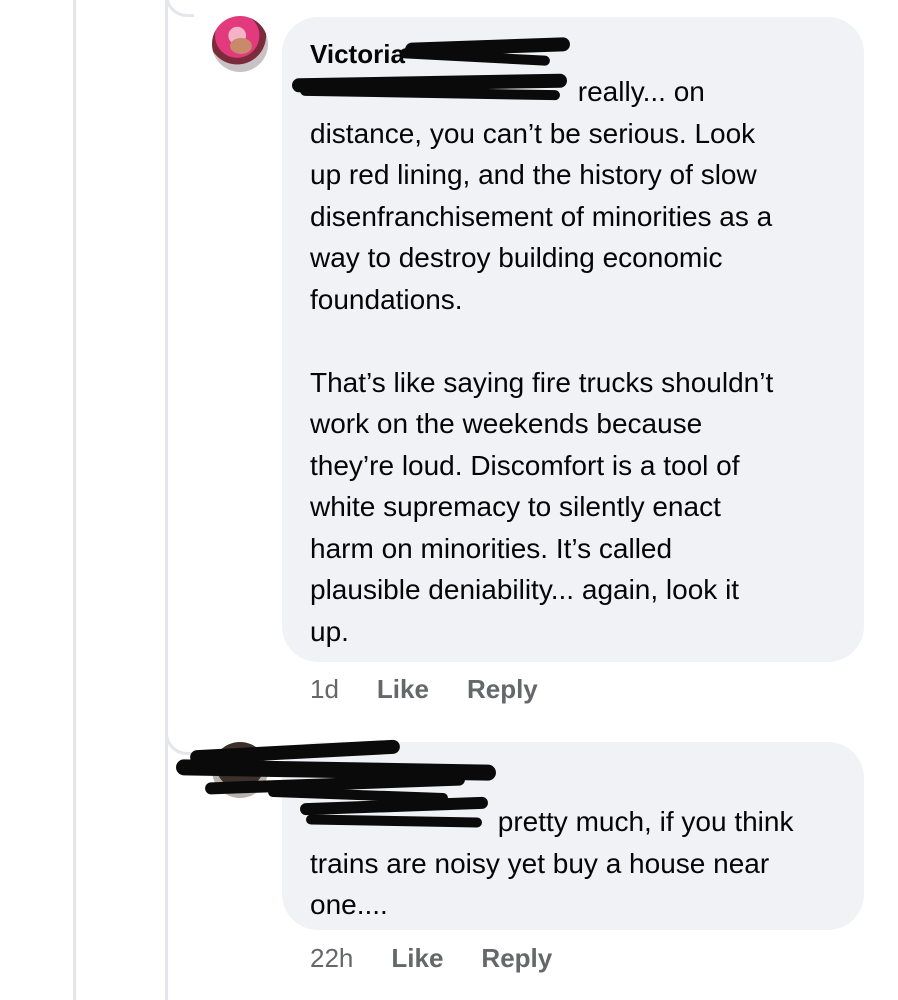  I want to click on avatar-face, so click(241, 46).